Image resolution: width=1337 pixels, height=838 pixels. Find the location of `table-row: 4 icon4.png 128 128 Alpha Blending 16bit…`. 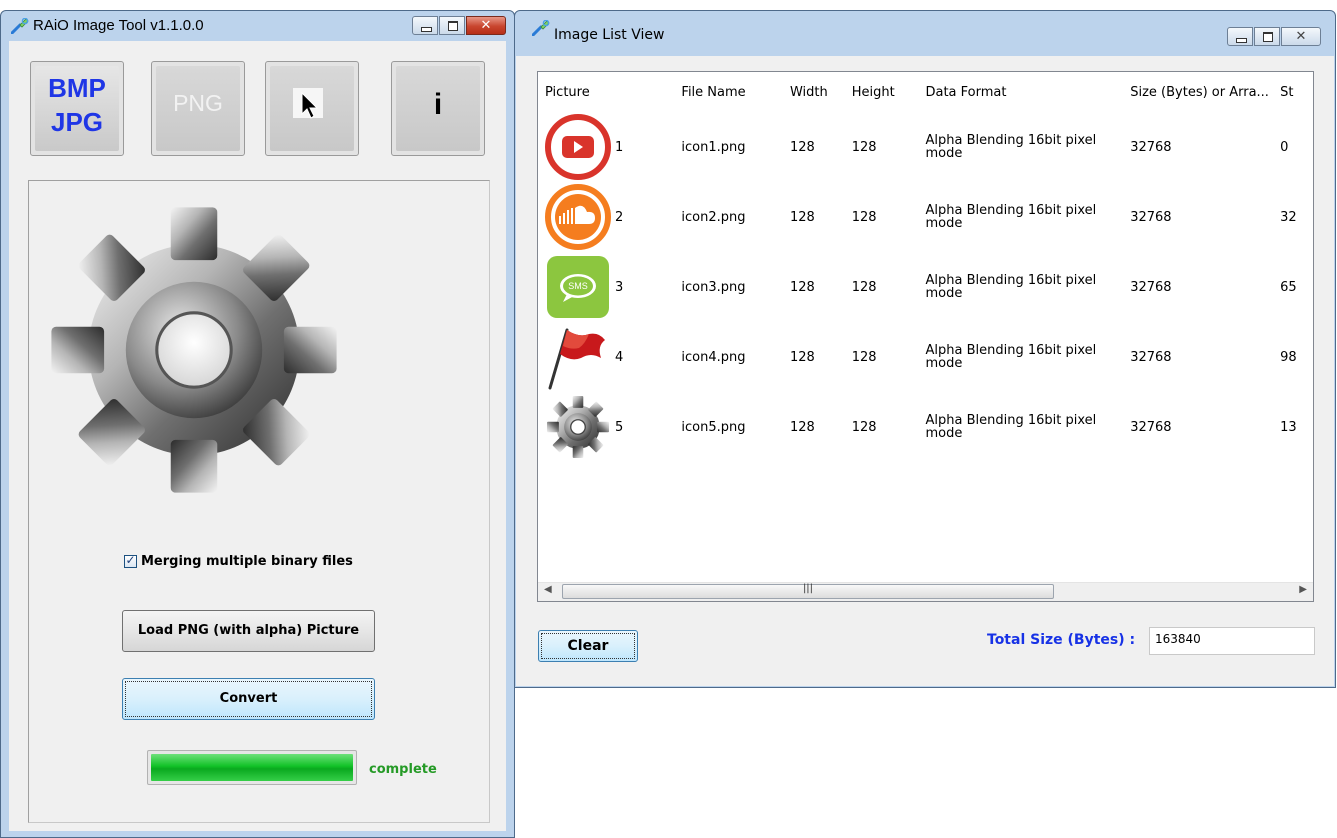

table-row: 4 icon4.png 128 128 Alpha Blending 16bit… is located at coordinates (925, 357).